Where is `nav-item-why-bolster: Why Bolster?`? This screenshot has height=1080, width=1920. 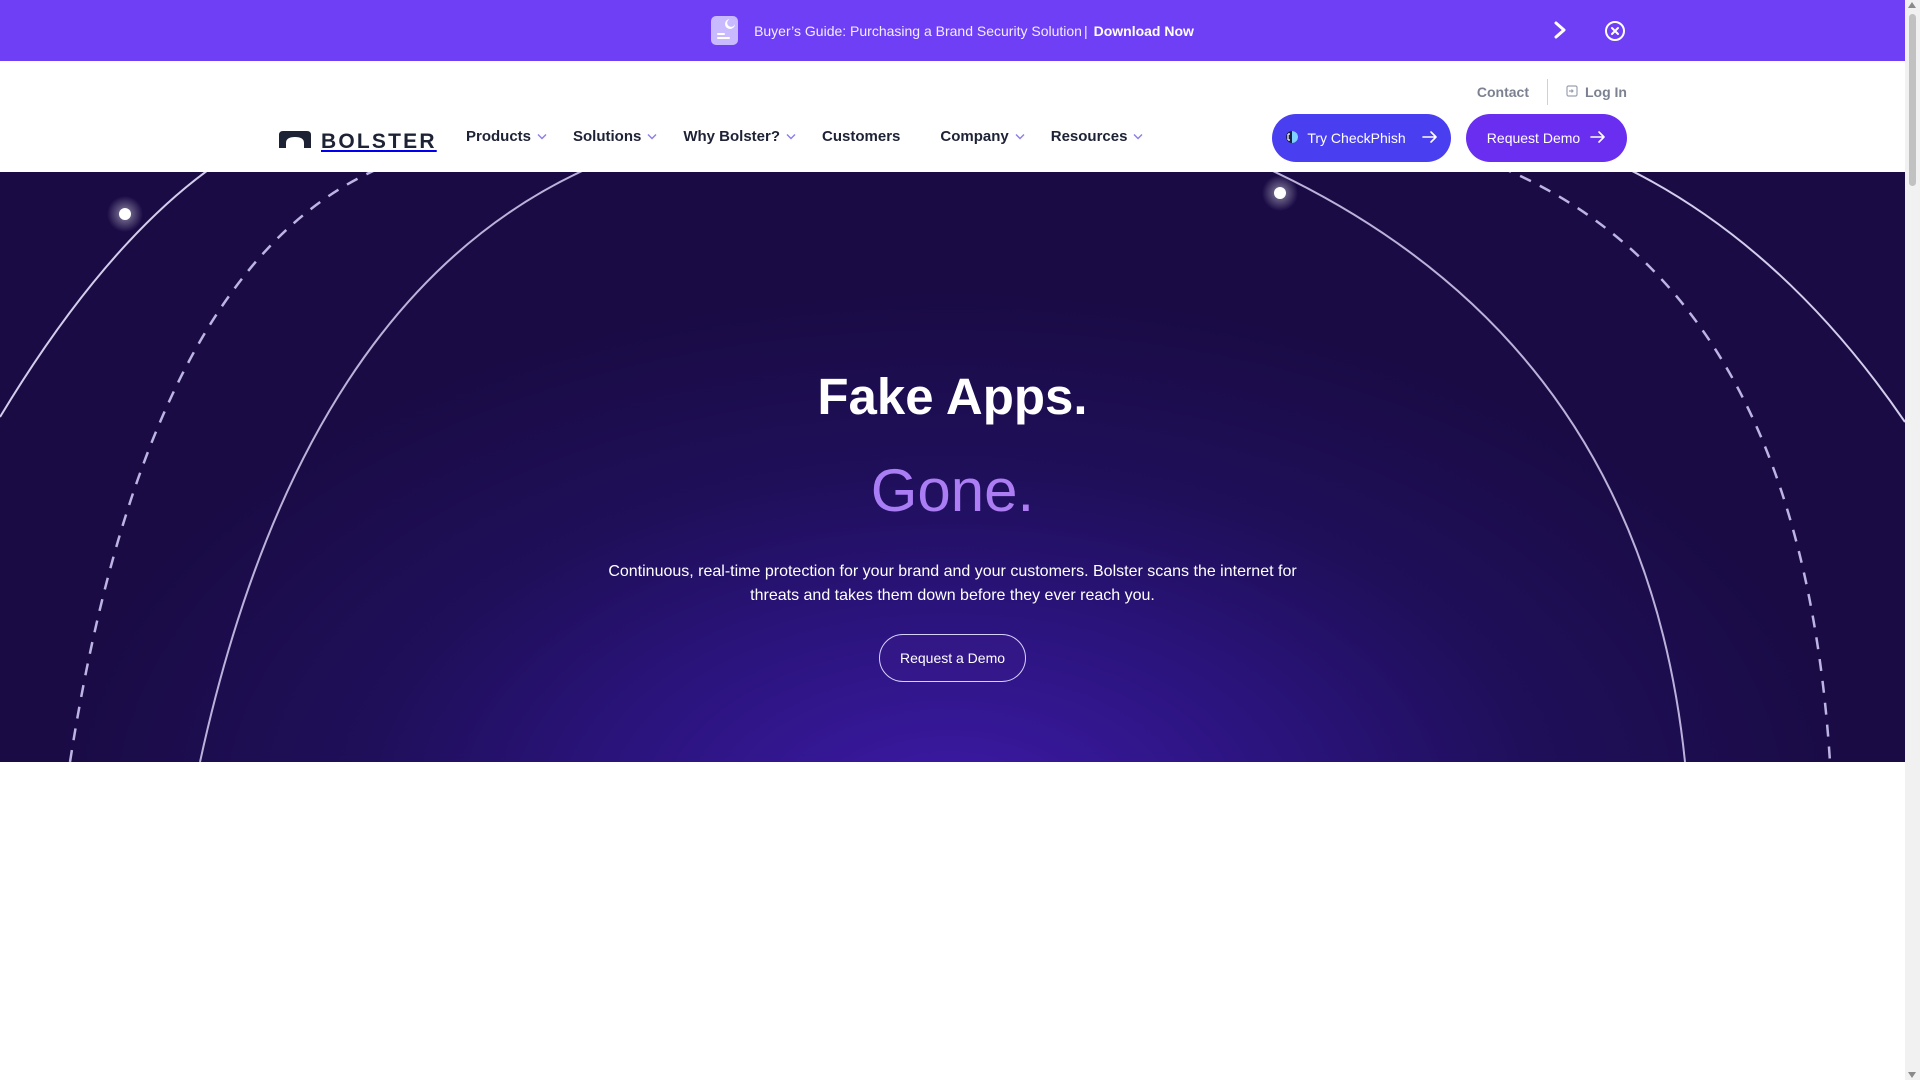 nav-item-why-bolster: Why Bolster? is located at coordinates (739, 136).